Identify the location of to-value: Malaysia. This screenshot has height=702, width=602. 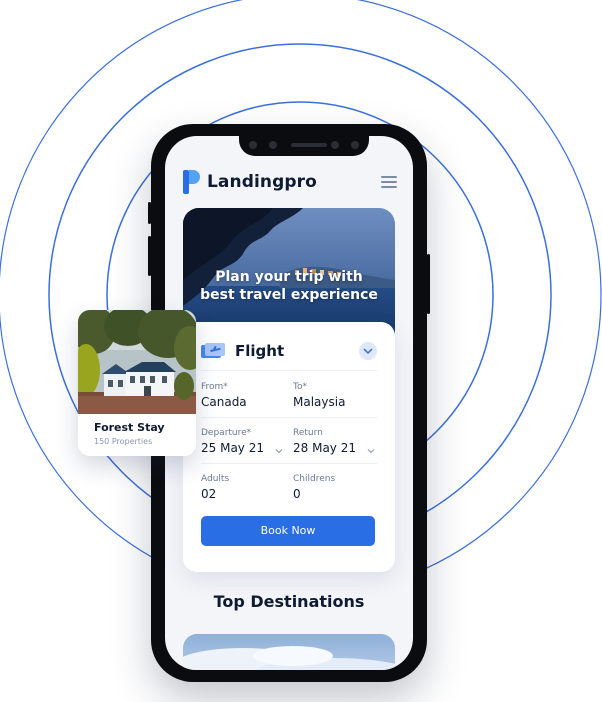
(334, 402).